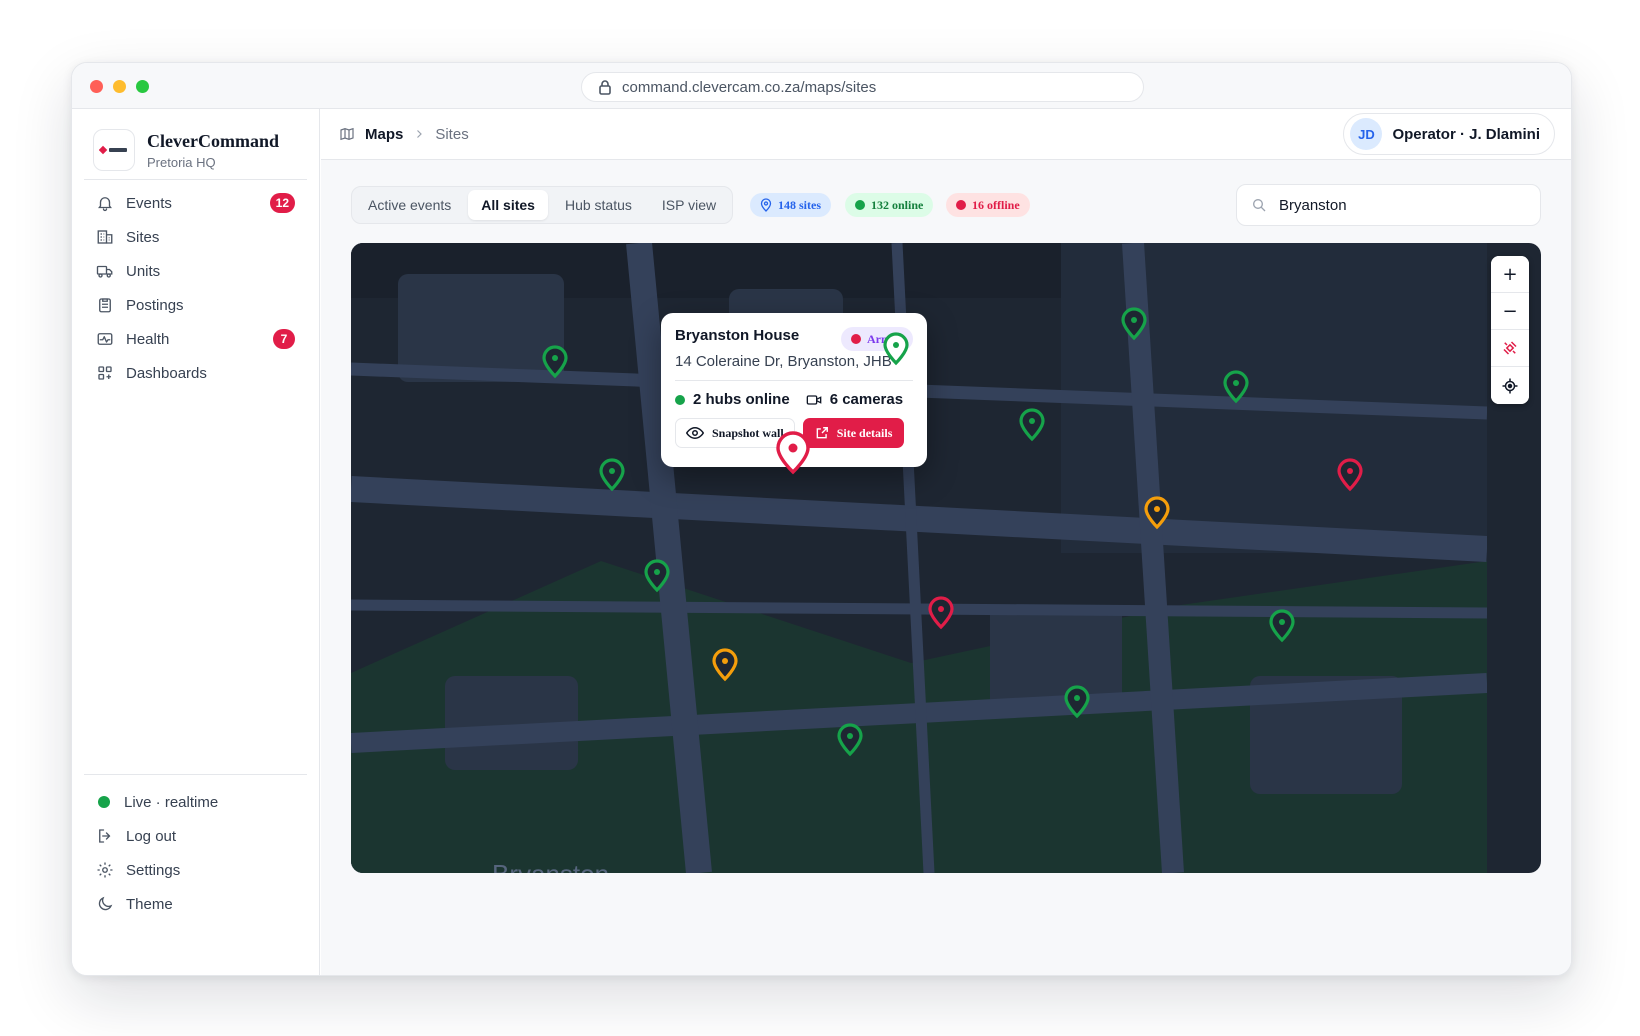  Describe the element at coordinates (105, 204) in the screenshot. I see `bell-icon` at that location.